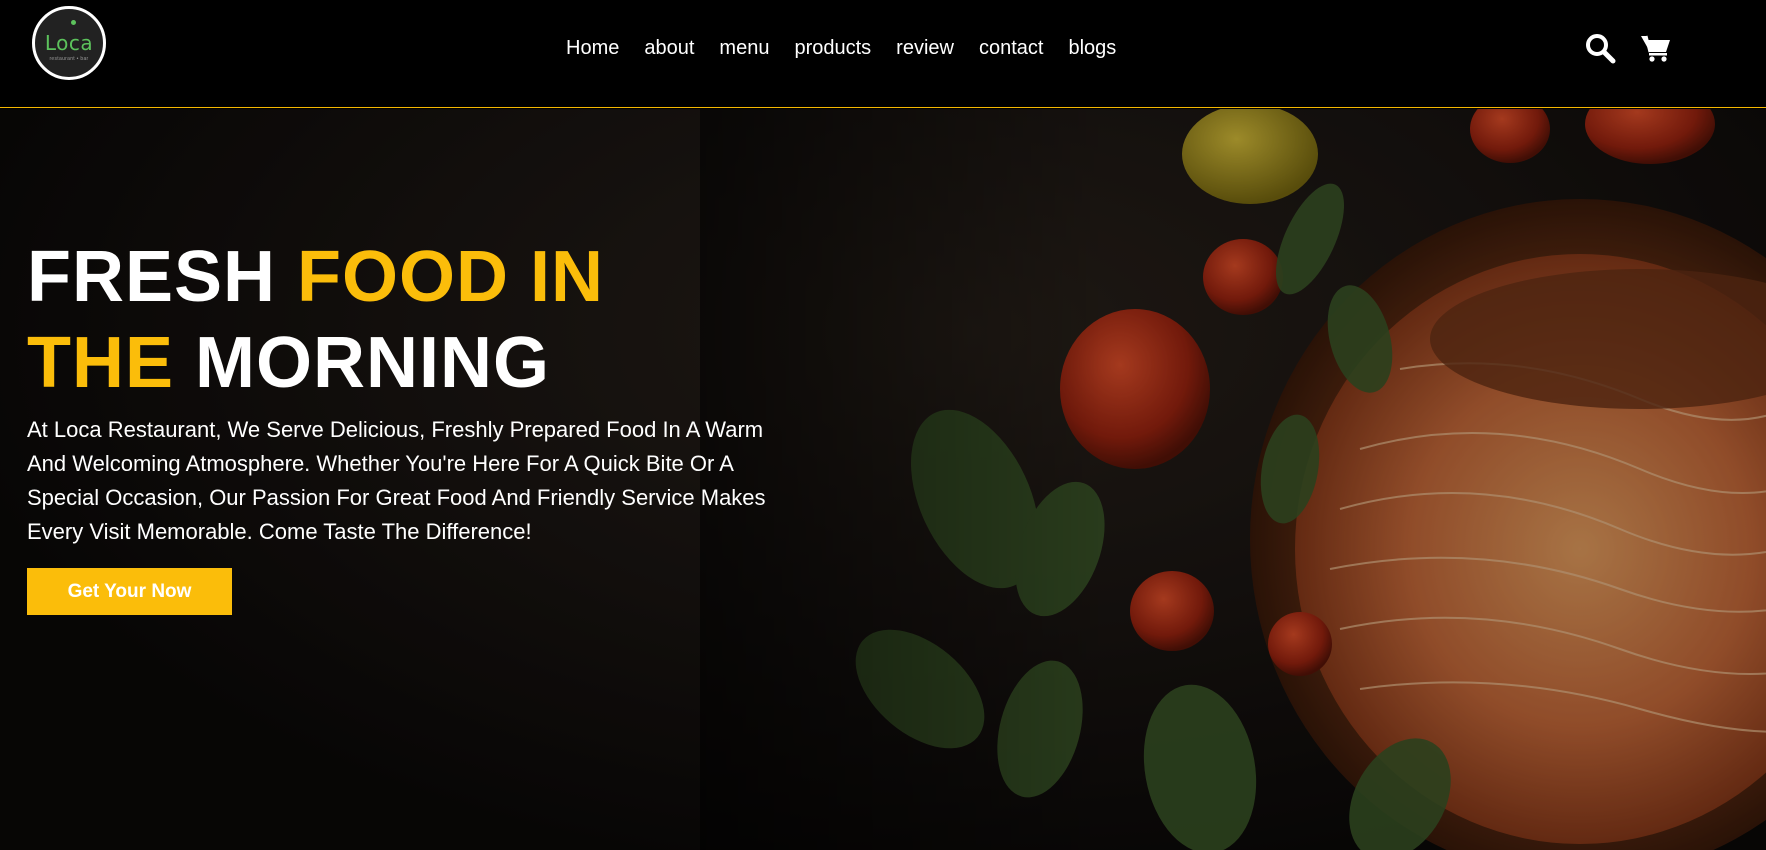  I want to click on hero-title-part1: FRESH, so click(162, 277).